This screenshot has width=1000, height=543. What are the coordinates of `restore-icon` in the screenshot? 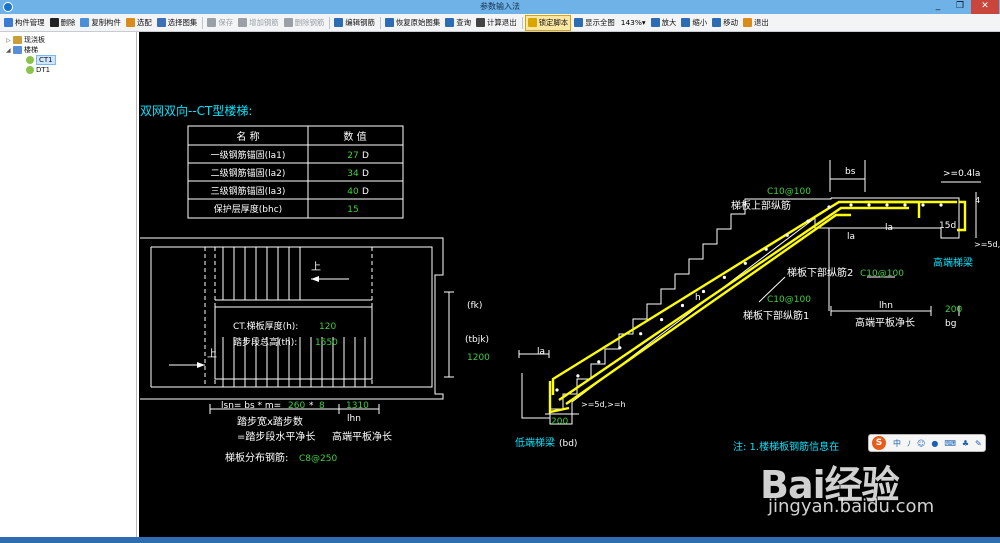 It's located at (389, 22).